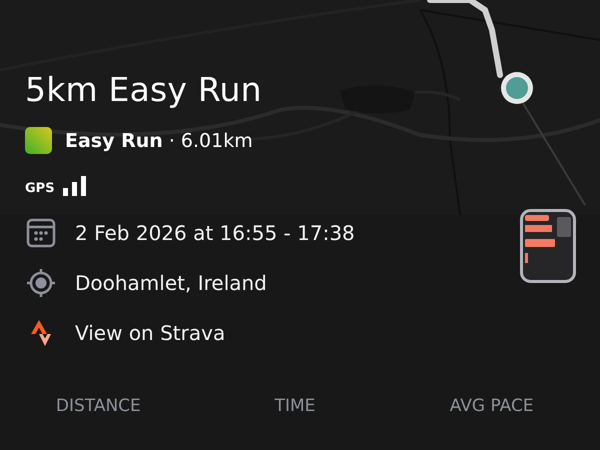 This screenshot has height=450, width=600. I want to click on stat-label: DISTANCE, so click(98, 406).